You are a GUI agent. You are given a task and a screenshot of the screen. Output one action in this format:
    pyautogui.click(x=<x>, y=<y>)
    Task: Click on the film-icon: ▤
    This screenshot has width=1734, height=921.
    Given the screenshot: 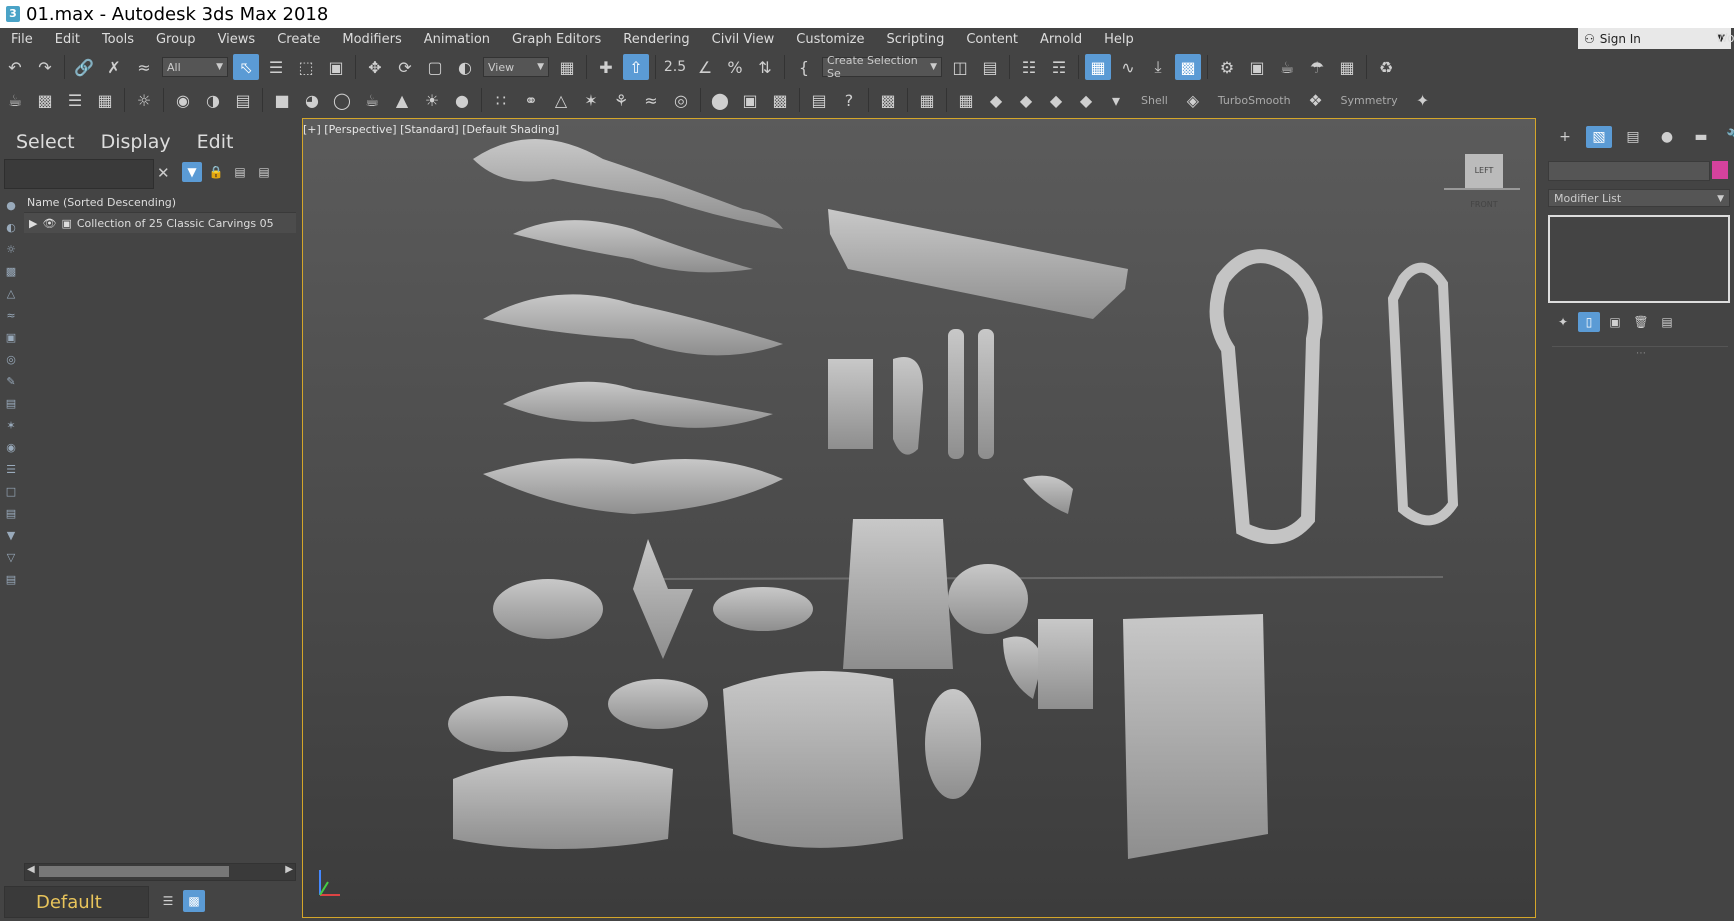 What is the action you would take?
    pyautogui.click(x=243, y=100)
    